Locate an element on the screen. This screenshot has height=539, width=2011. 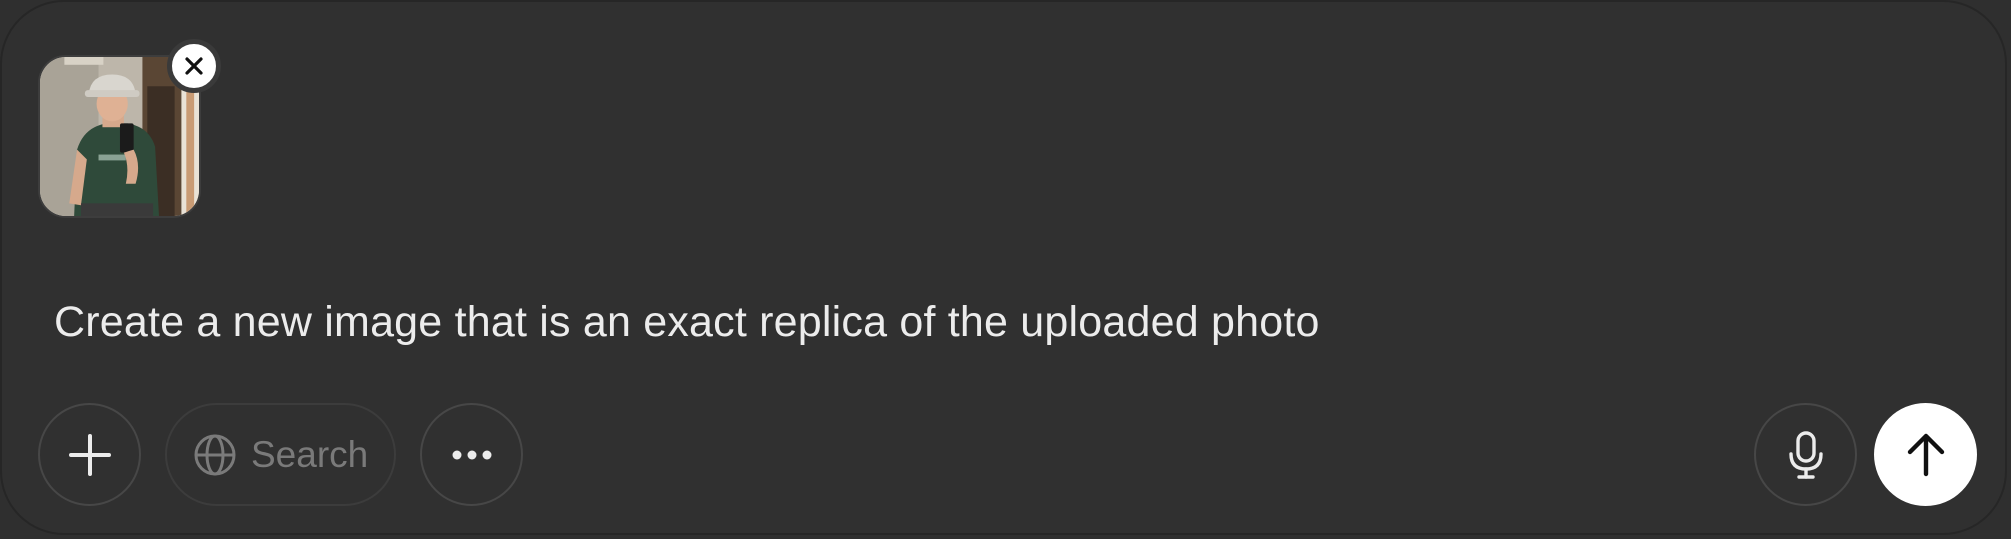
send-button is located at coordinates (1925, 454).